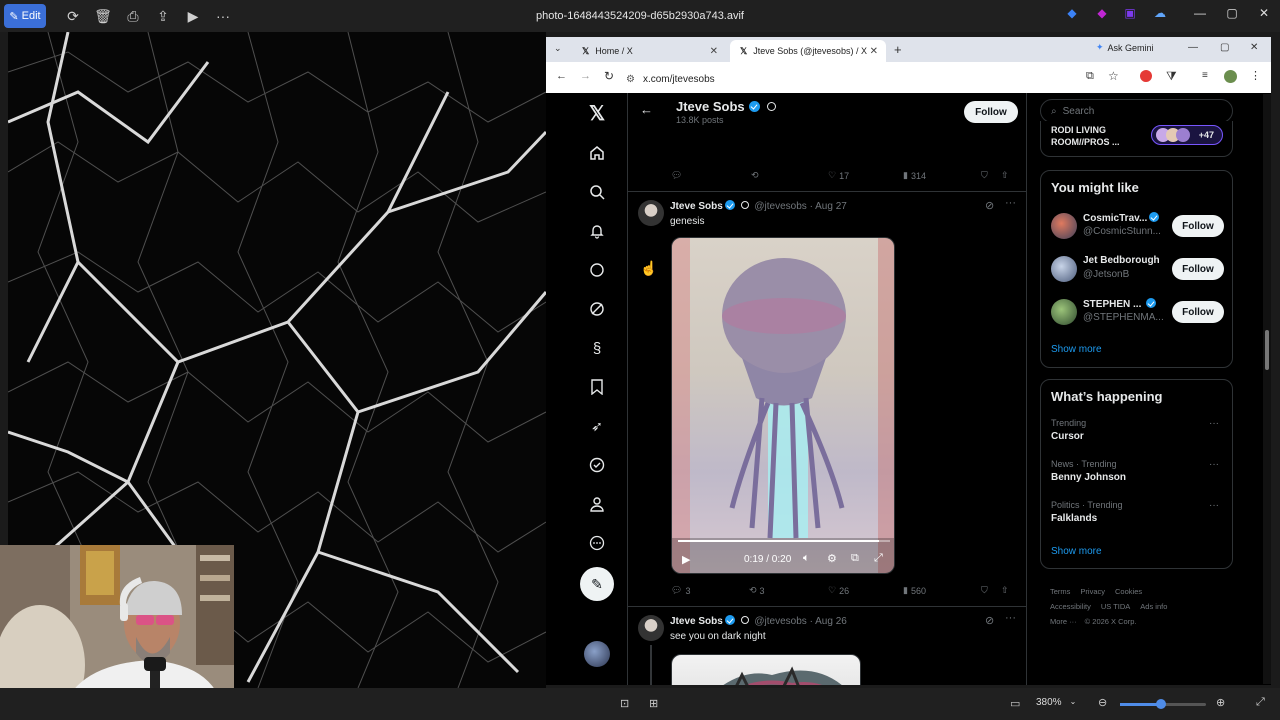 The height and width of the screenshot is (720, 1280). Describe the element at coordinates (696, 206) in the screenshot. I see `author-name: Jteve Sobs` at that location.